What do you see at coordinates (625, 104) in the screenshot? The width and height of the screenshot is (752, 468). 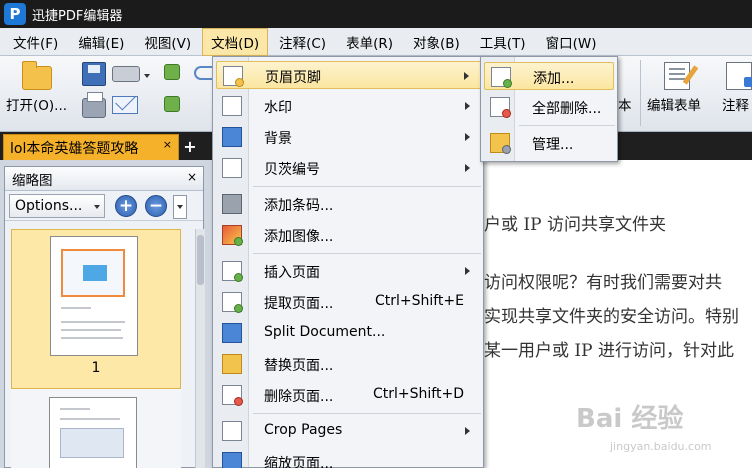 I see `convert-text-label: 本` at bounding box center [625, 104].